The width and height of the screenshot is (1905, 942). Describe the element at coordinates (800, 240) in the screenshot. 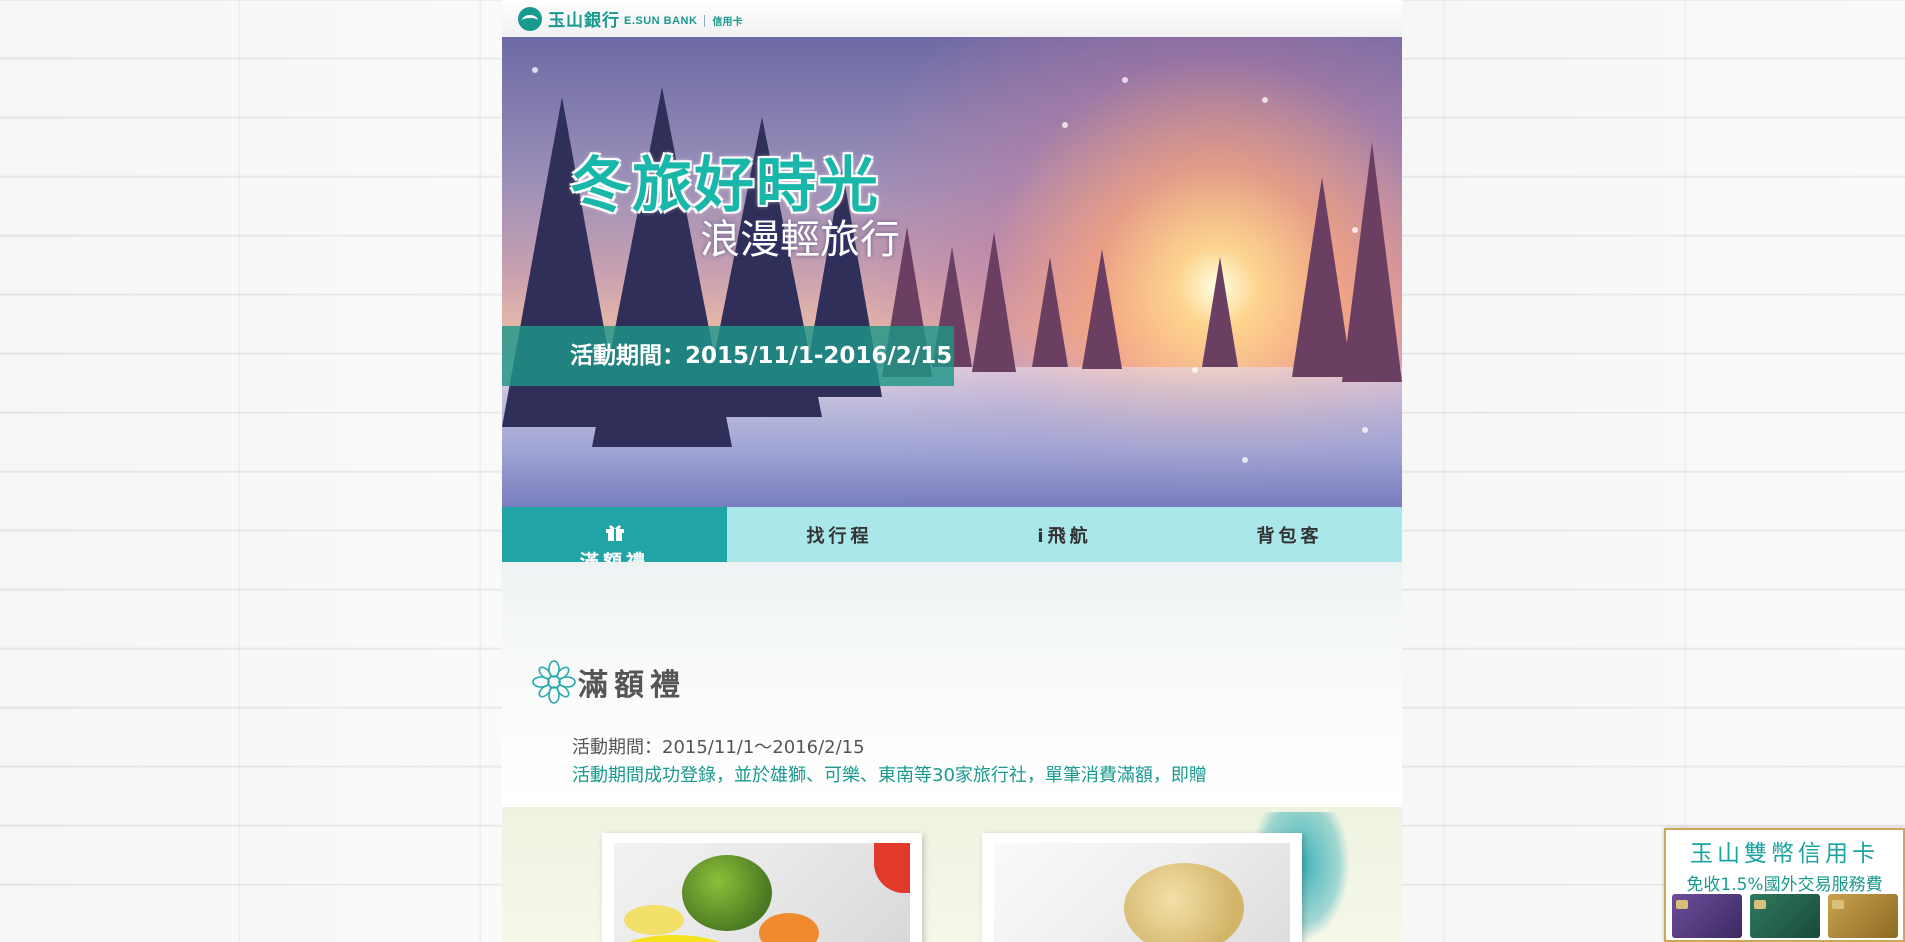

I see `hero-subtitle: 浪漫輕旅行` at that location.